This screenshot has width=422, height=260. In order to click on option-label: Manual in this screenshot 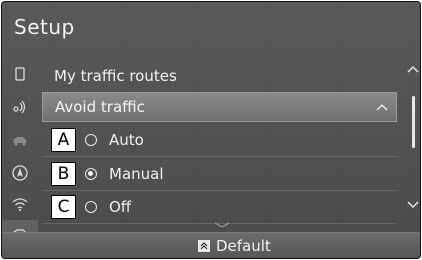, I will do `click(136, 173)`.